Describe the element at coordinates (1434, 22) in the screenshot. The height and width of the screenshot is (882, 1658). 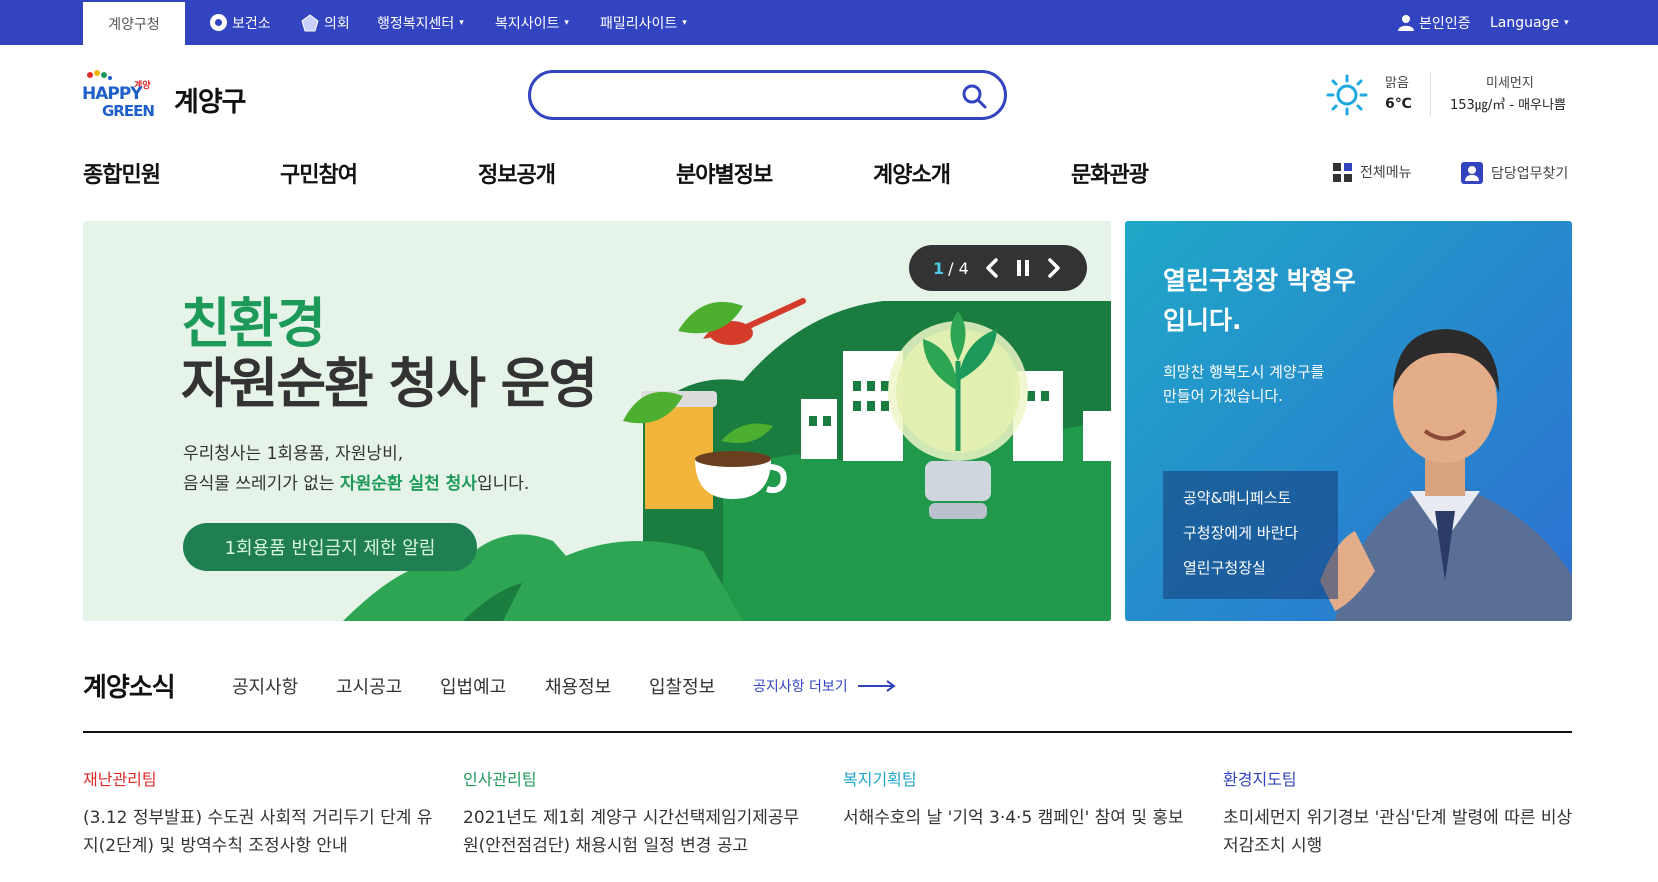
I see `link-identity-verification: 본인인증` at that location.